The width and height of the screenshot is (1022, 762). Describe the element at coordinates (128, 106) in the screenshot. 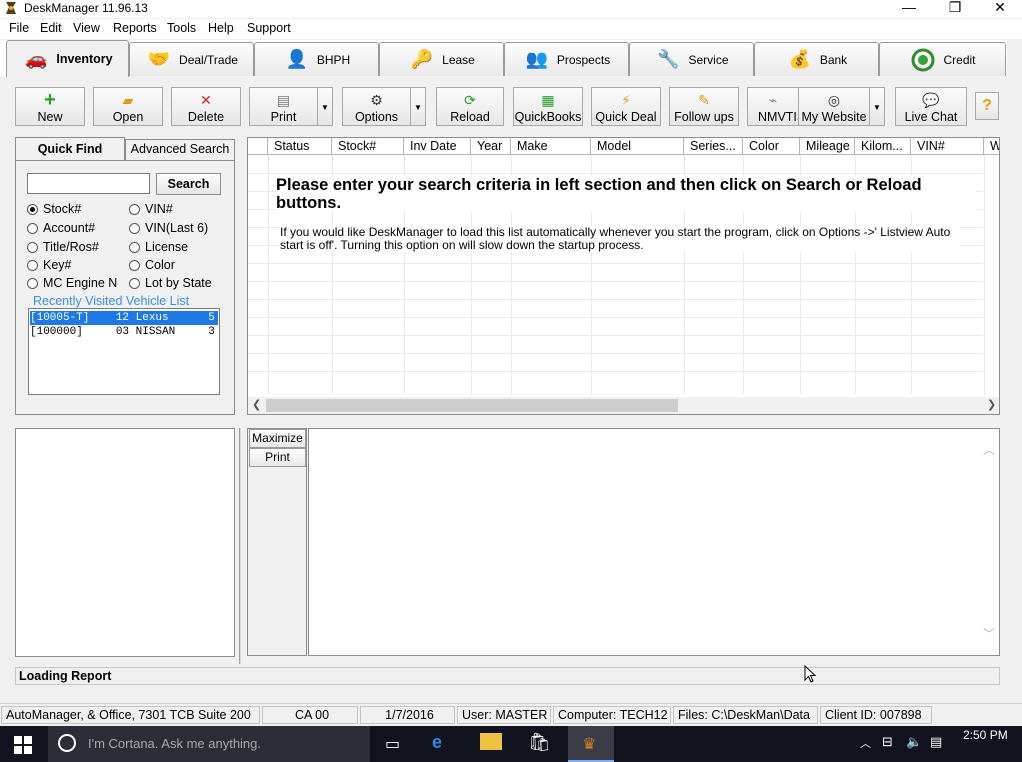

I see `open-button: ▰ Open` at that location.